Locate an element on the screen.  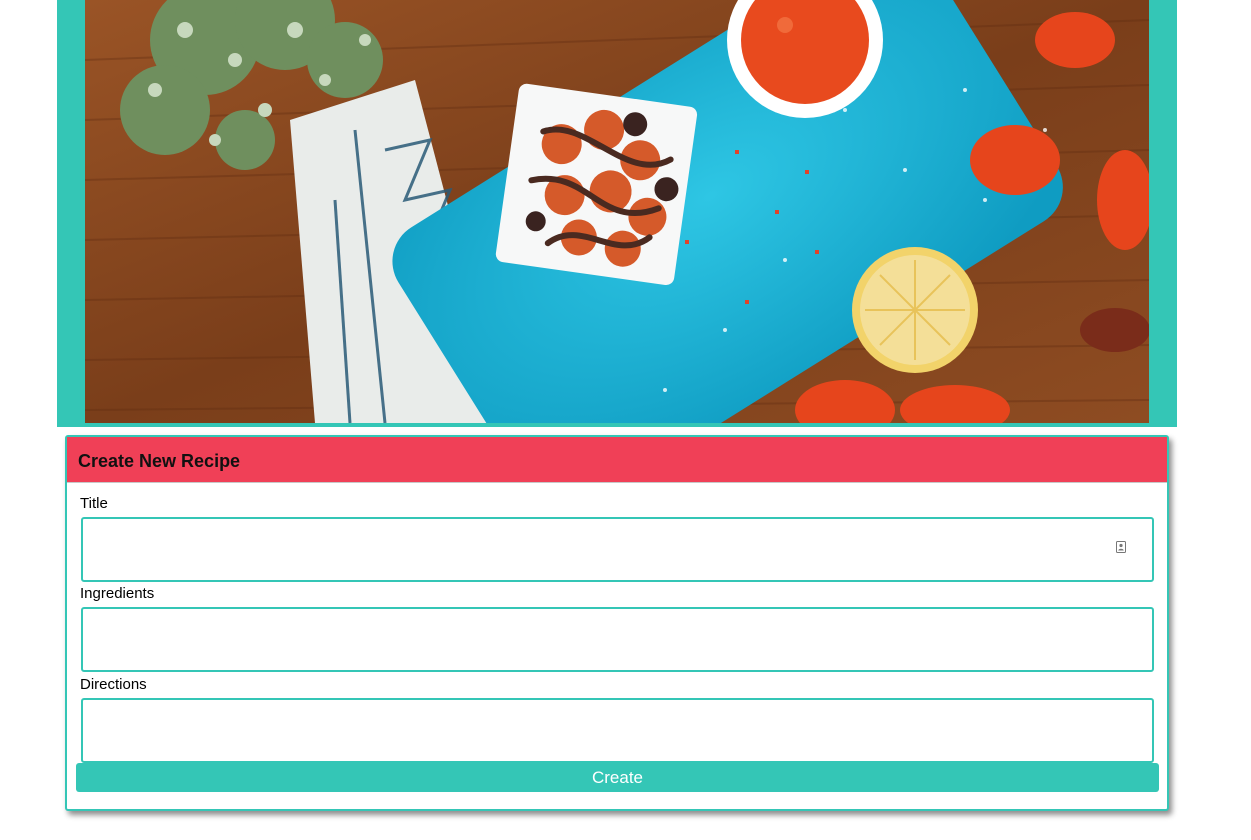
title-label: Title is located at coordinates (94, 503).